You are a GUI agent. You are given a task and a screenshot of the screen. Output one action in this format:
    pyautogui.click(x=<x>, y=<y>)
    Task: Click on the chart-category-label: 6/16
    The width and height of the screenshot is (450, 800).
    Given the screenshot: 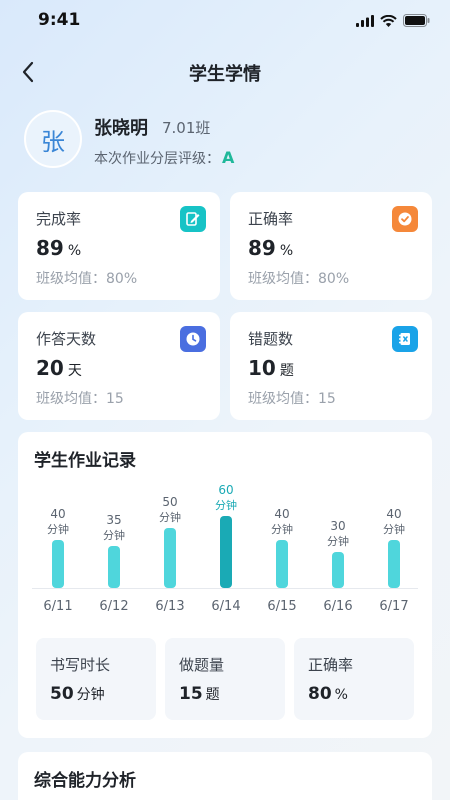 What is the action you would take?
    pyautogui.click(x=337, y=606)
    